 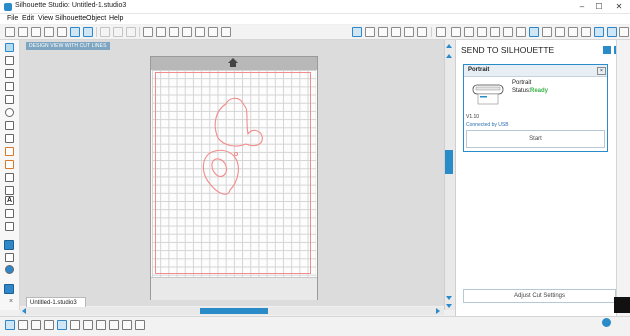 What do you see at coordinates (71, 5) in the screenshot?
I see `window-title: Silhouette Studio: Untitled-1.studio3` at bounding box center [71, 5].